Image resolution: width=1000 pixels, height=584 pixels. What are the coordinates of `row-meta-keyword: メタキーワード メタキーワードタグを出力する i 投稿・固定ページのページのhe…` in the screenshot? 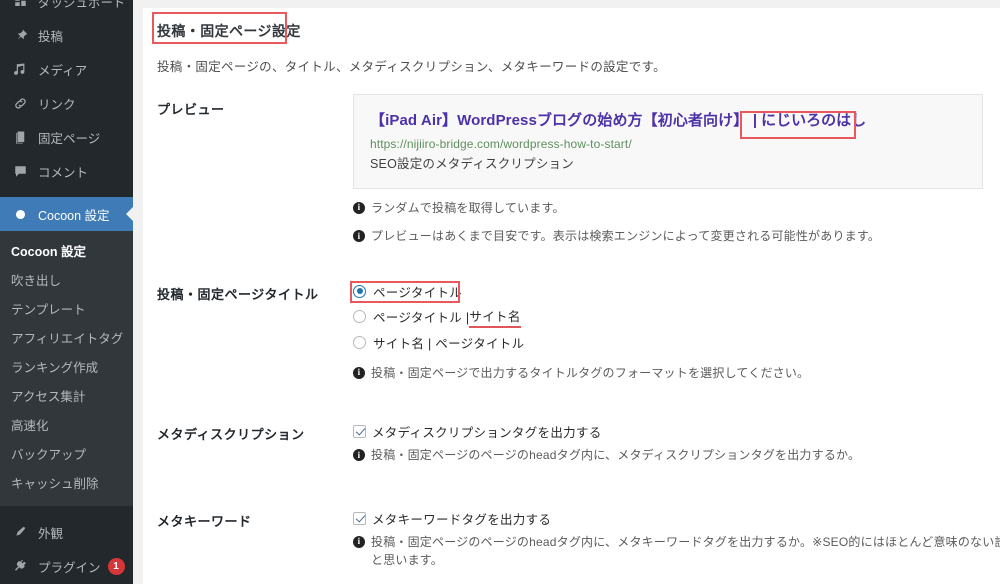 It's located at (571, 539).